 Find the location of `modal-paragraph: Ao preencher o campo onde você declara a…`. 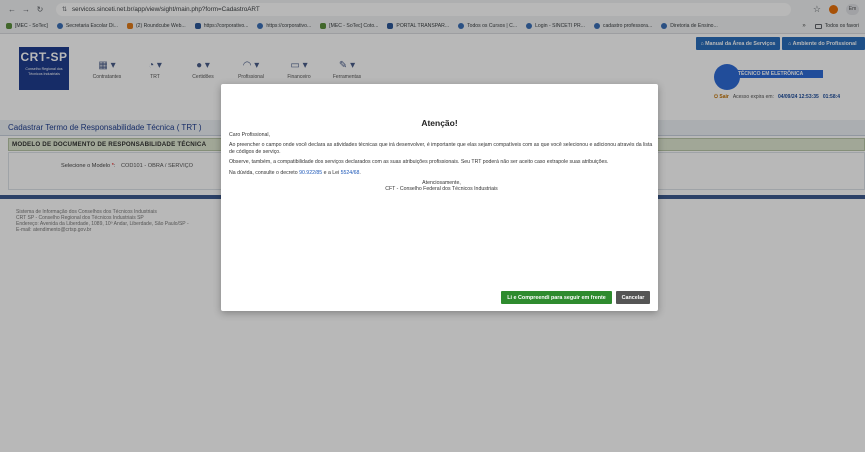

modal-paragraph: Ao preencher o campo onde você declara a… is located at coordinates (441, 148).